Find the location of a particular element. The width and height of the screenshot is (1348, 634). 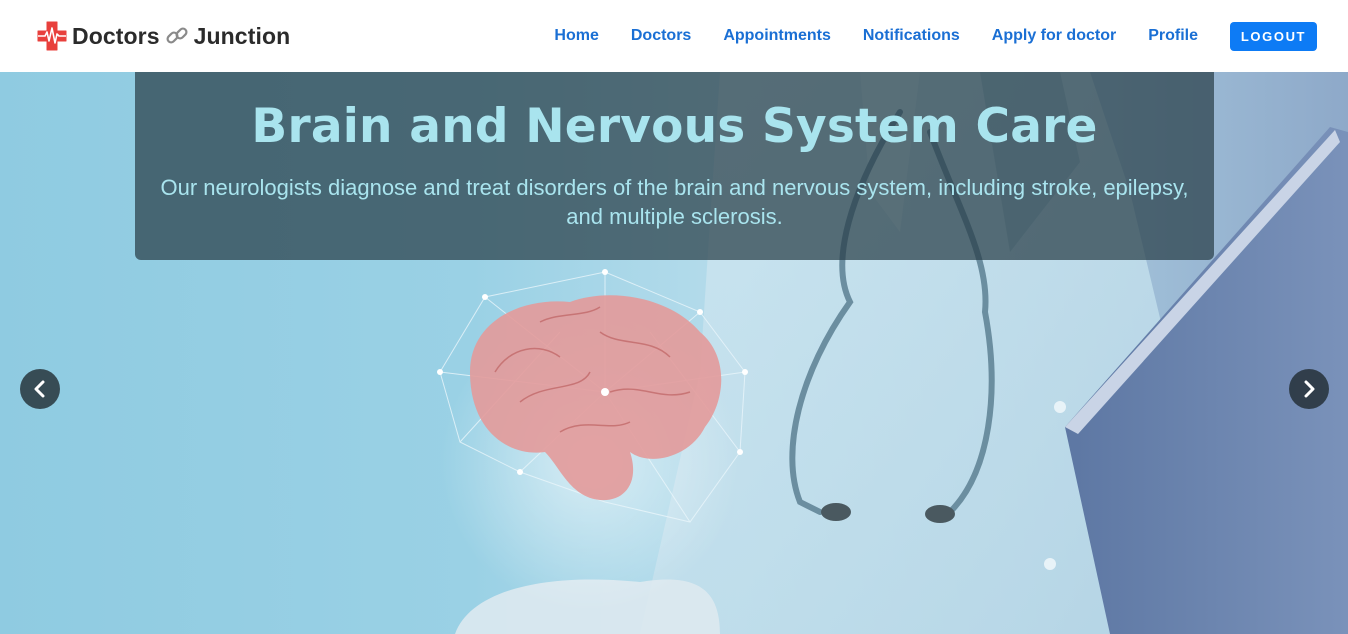

brand-name-right: Junction is located at coordinates (242, 35).